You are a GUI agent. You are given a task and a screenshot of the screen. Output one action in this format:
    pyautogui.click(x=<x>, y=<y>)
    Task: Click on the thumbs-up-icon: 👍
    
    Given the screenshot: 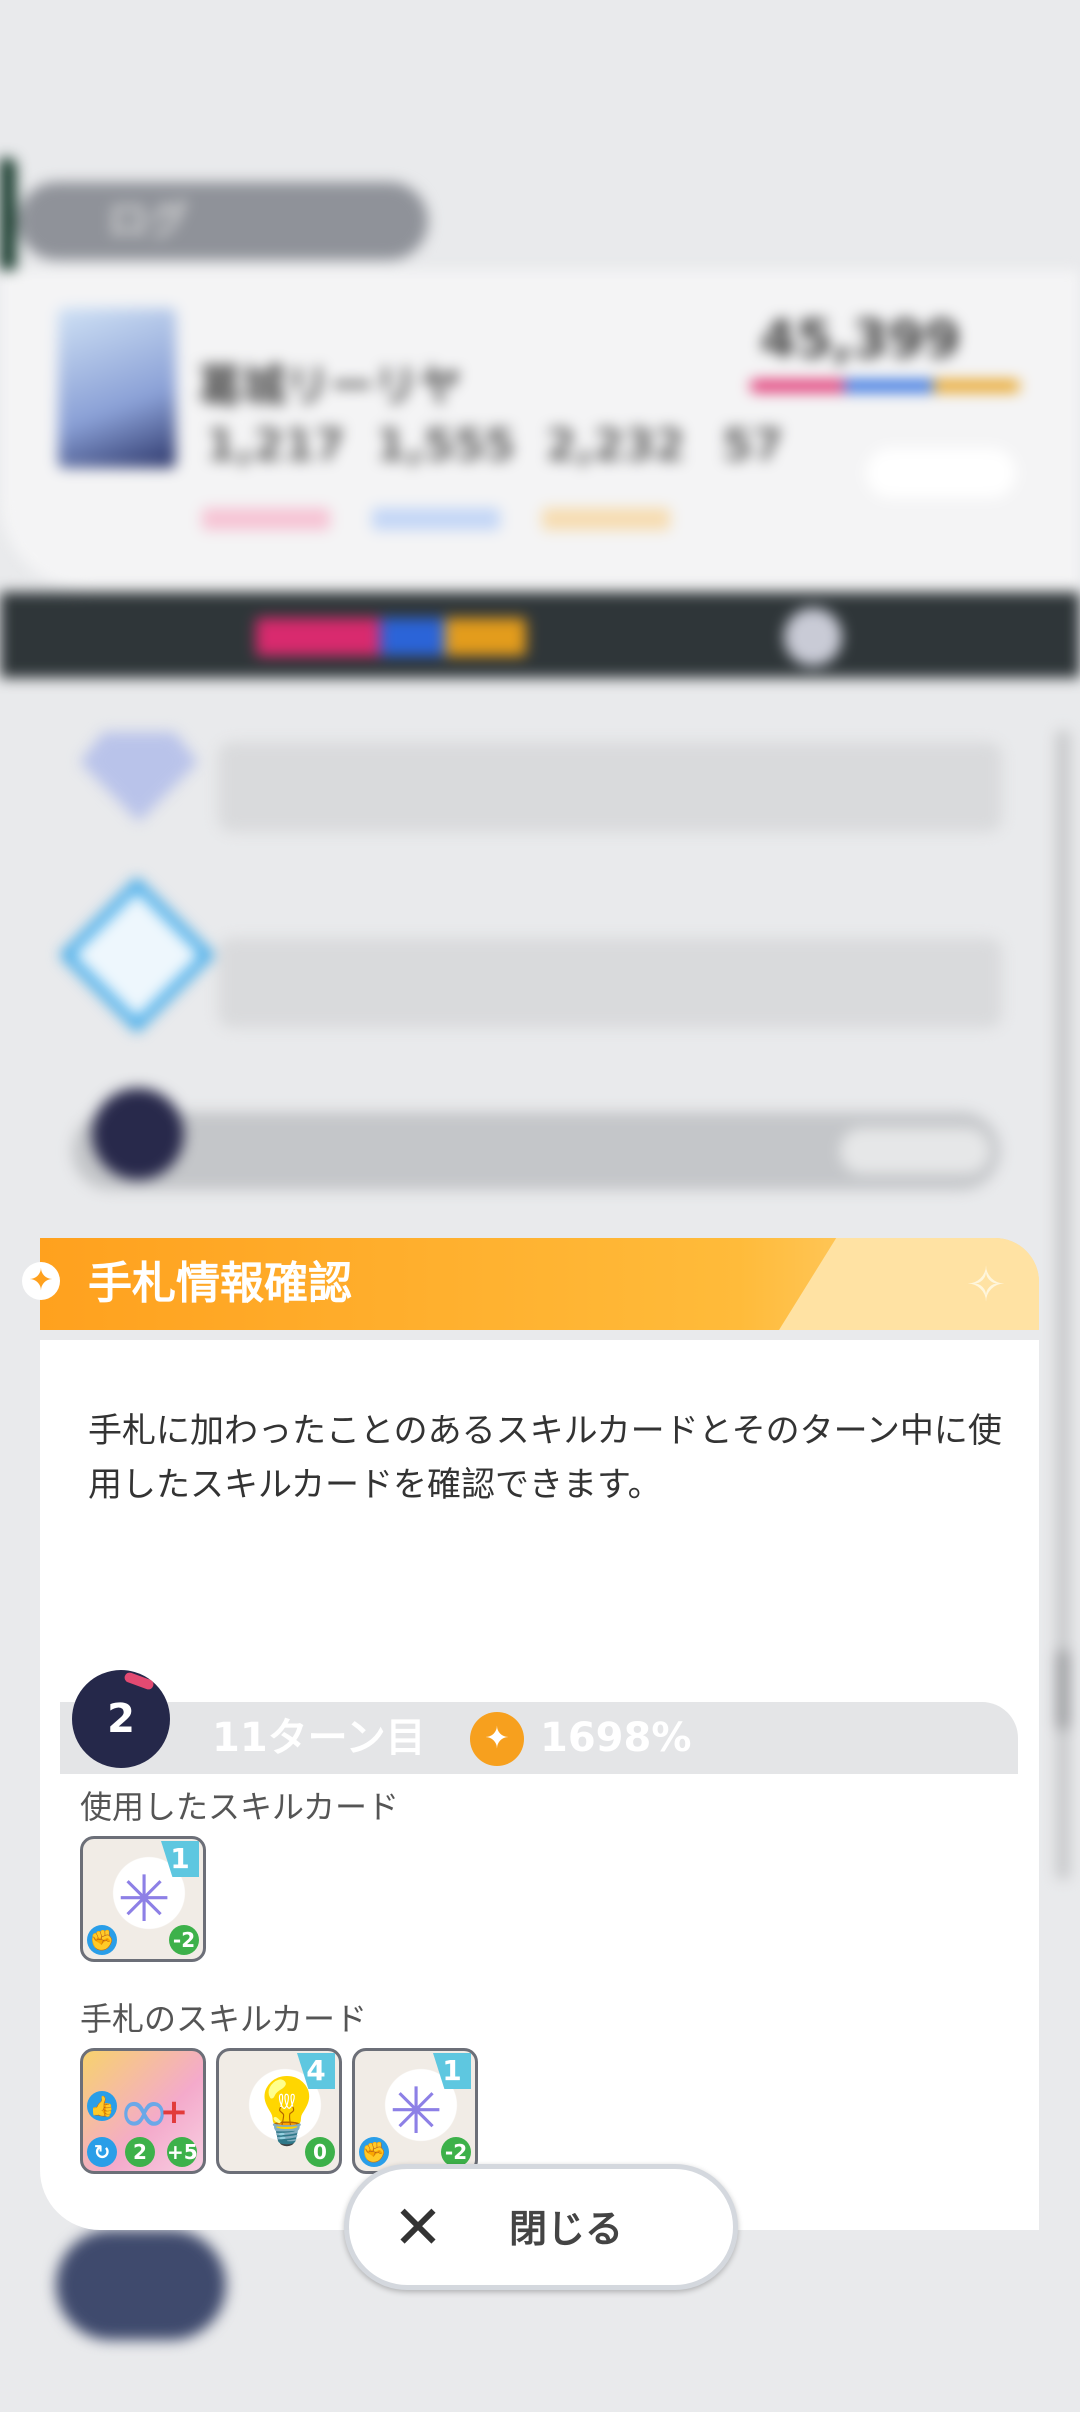 What is the action you would take?
    pyautogui.click(x=102, y=2106)
    